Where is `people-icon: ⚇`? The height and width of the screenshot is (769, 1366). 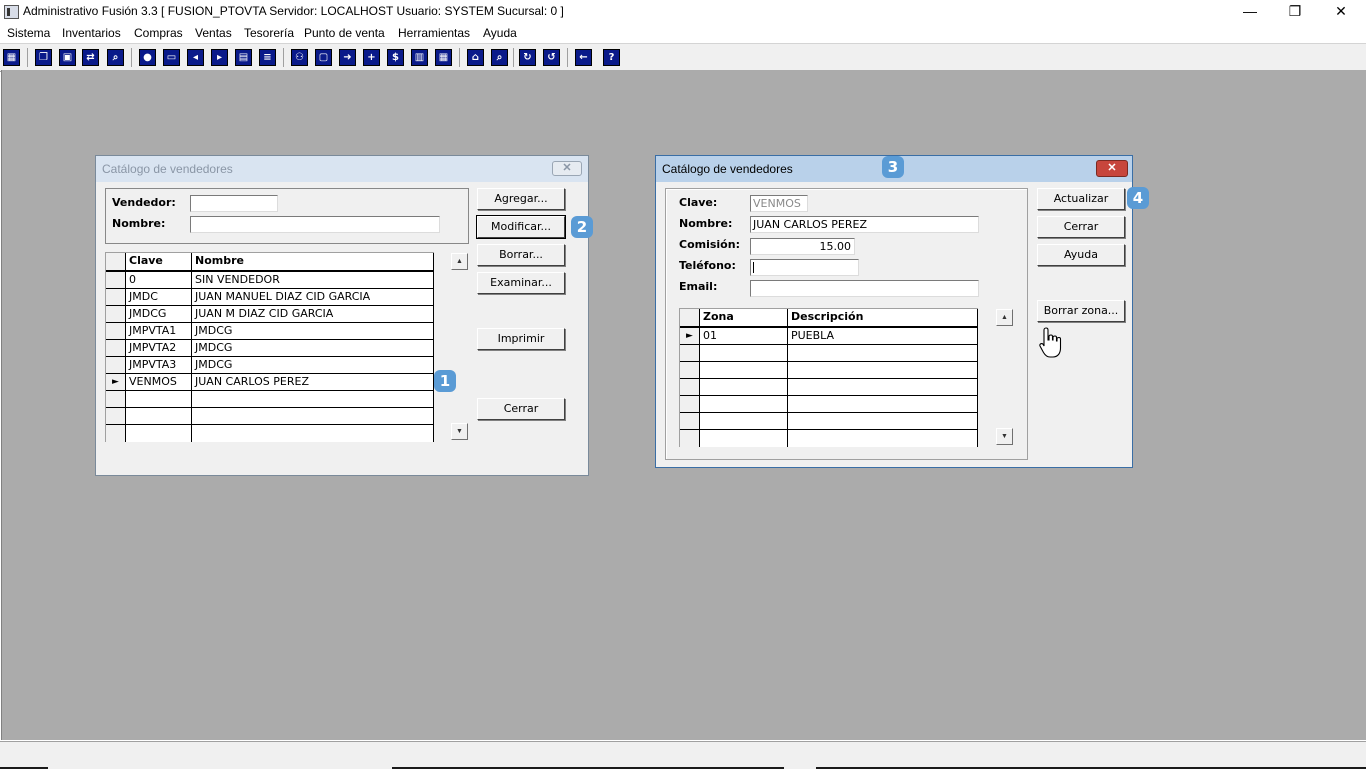 people-icon: ⚇ is located at coordinates (299, 57).